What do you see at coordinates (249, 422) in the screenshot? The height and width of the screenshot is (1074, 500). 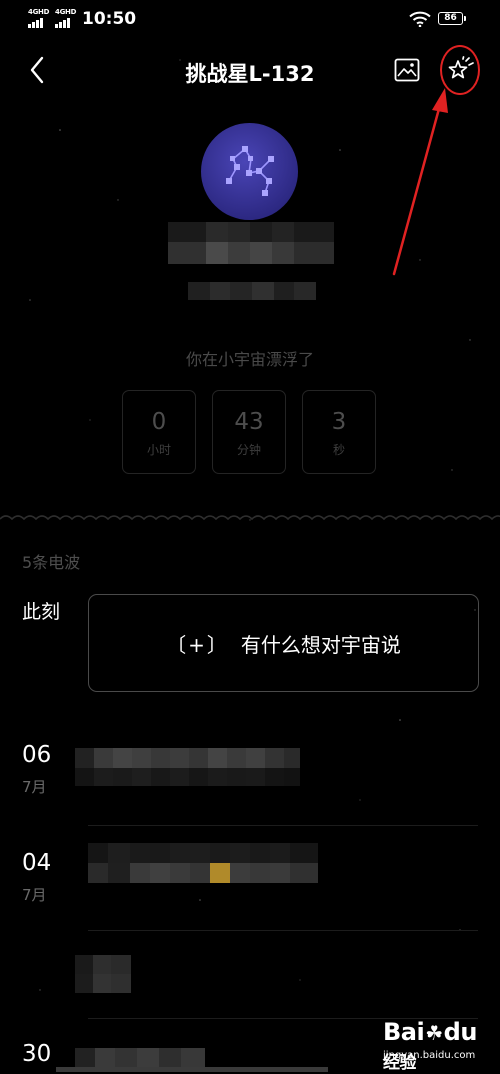 I see `minutes-value: 43` at bounding box center [249, 422].